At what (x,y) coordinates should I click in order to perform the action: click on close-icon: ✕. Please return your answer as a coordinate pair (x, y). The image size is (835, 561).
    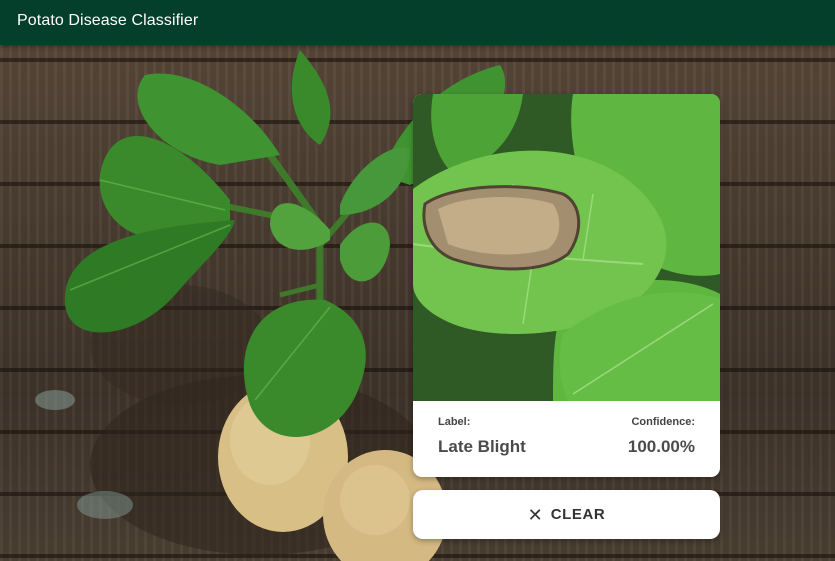
    Looking at the image, I should click on (535, 514).